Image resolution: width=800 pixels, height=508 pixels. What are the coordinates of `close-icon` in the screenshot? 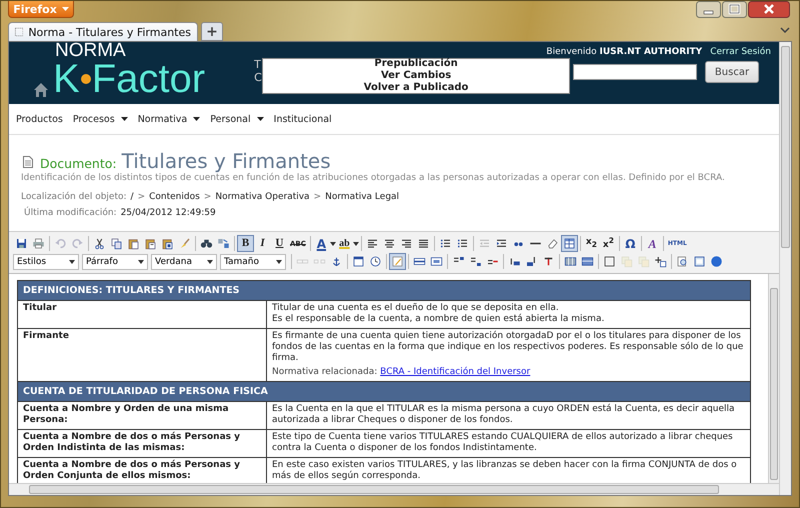 It's located at (769, 9).